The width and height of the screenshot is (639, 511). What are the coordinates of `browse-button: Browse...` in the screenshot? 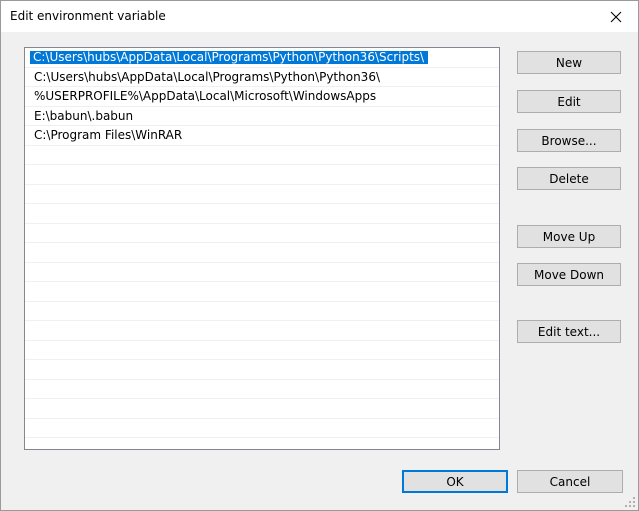 It's located at (569, 140).